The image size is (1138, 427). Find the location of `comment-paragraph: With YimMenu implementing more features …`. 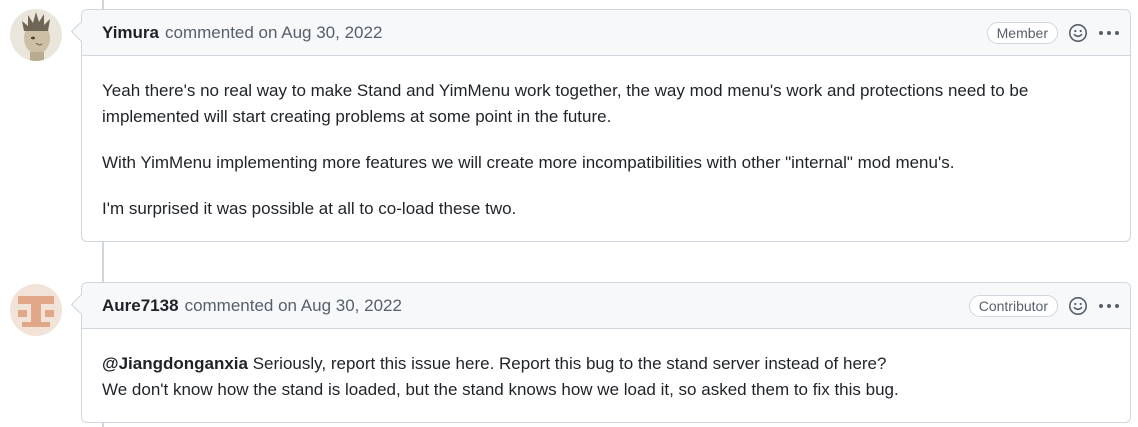

comment-paragraph: With YimMenu implementing more features … is located at coordinates (528, 162).